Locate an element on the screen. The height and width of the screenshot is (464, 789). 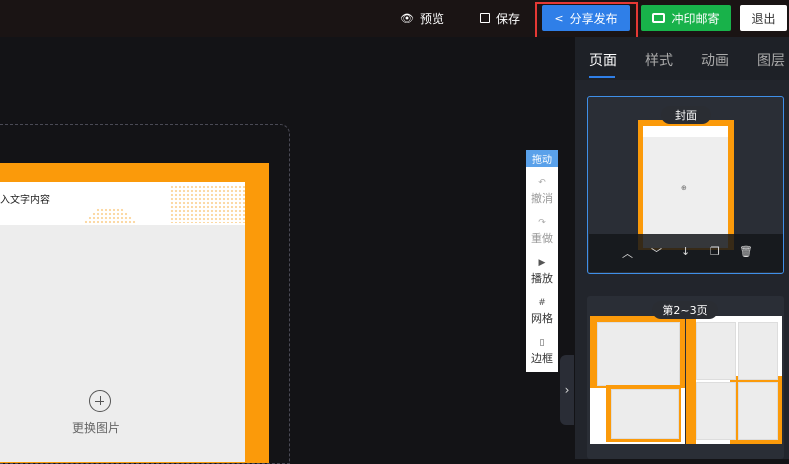
drag-handle: 拖动 is located at coordinates (542, 158).